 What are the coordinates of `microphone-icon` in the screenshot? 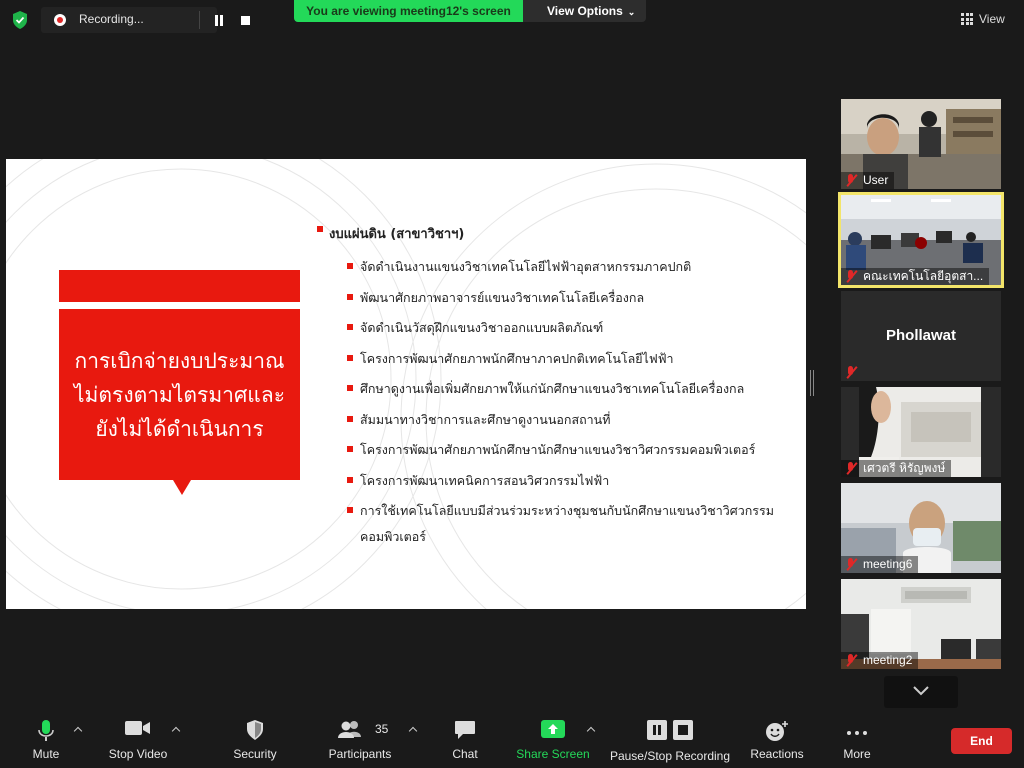 It's located at (46, 730).